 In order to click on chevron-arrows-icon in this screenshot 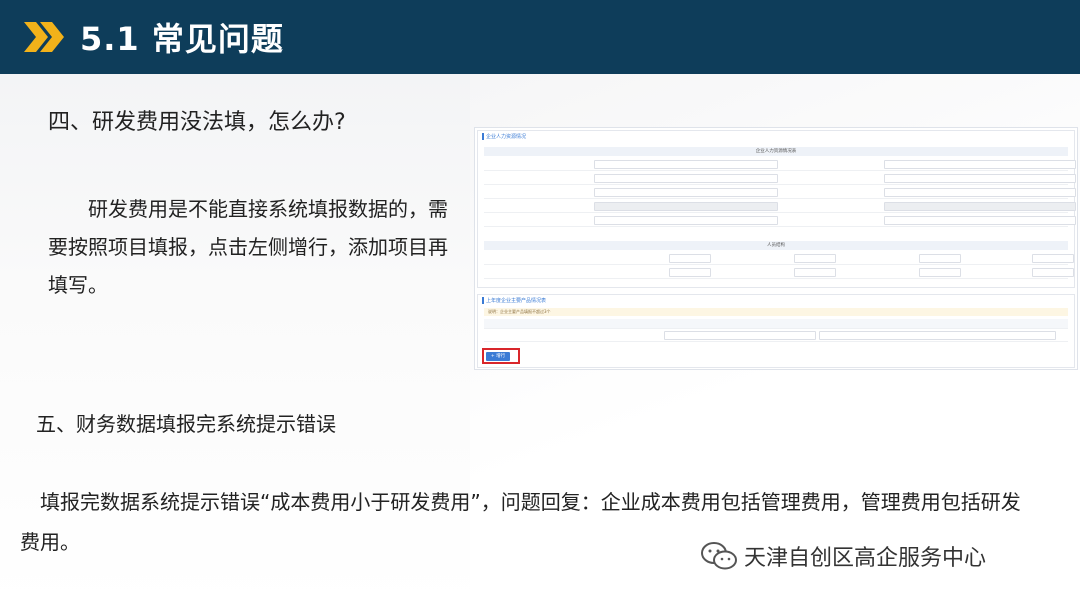, I will do `click(46, 39)`.